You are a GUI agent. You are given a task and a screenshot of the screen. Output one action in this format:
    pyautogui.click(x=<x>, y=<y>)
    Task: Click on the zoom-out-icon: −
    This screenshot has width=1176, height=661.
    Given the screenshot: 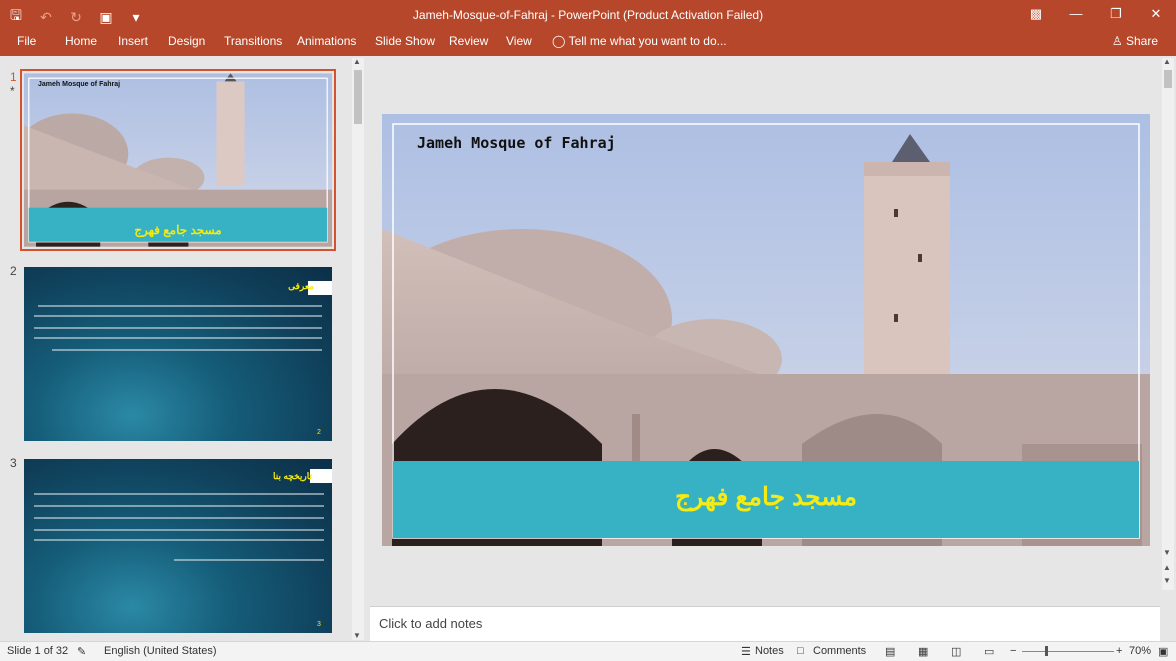 What is the action you would take?
    pyautogui.click(x=1013, y=651)
    